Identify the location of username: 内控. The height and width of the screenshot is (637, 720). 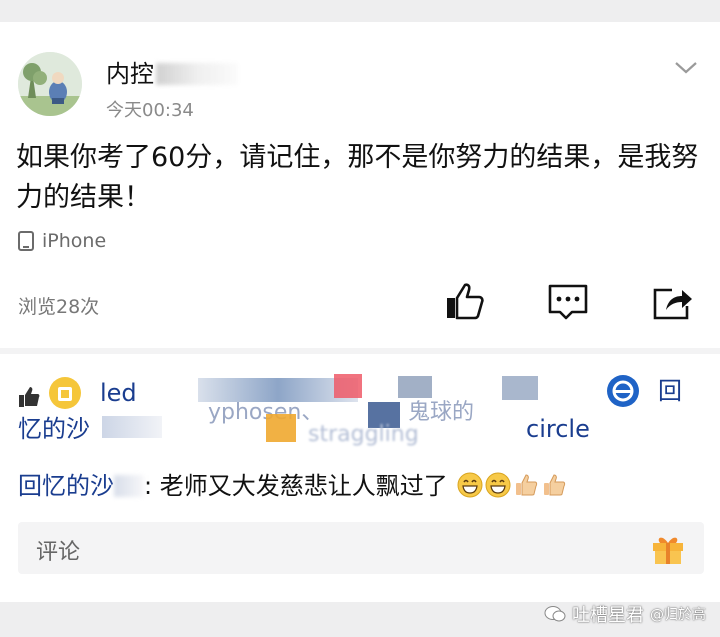
(172, 71).